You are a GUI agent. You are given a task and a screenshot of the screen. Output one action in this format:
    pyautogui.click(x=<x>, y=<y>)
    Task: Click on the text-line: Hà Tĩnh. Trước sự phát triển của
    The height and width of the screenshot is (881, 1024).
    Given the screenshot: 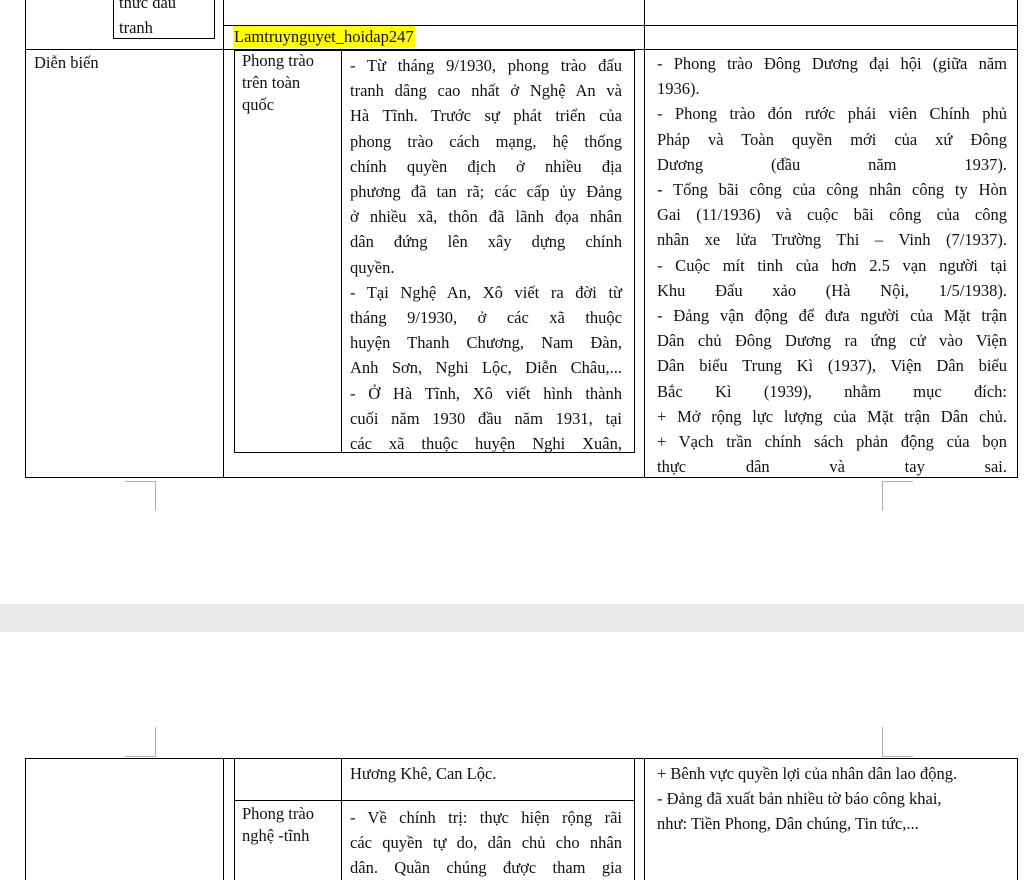 What is the action you would take?
    pyautogui.click(x=486, y=116)
    